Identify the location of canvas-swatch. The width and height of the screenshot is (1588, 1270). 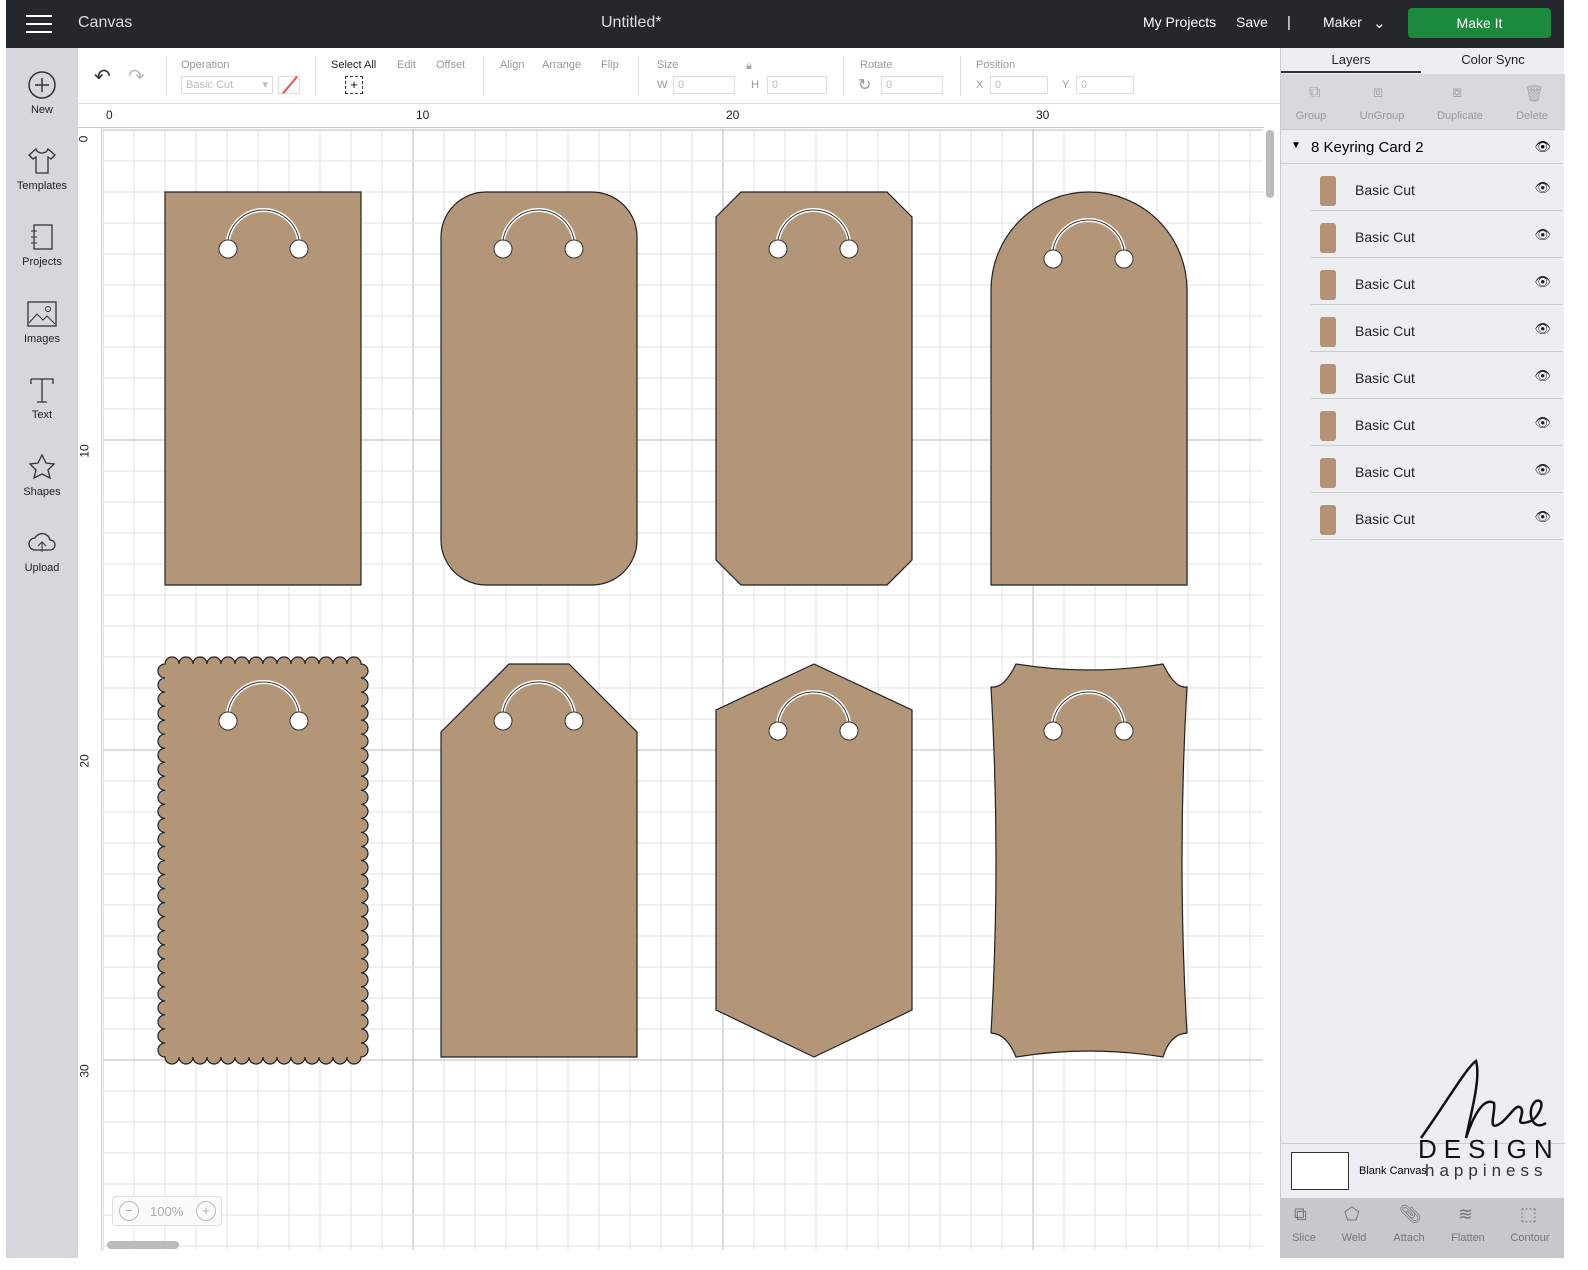
(1320, 1171).